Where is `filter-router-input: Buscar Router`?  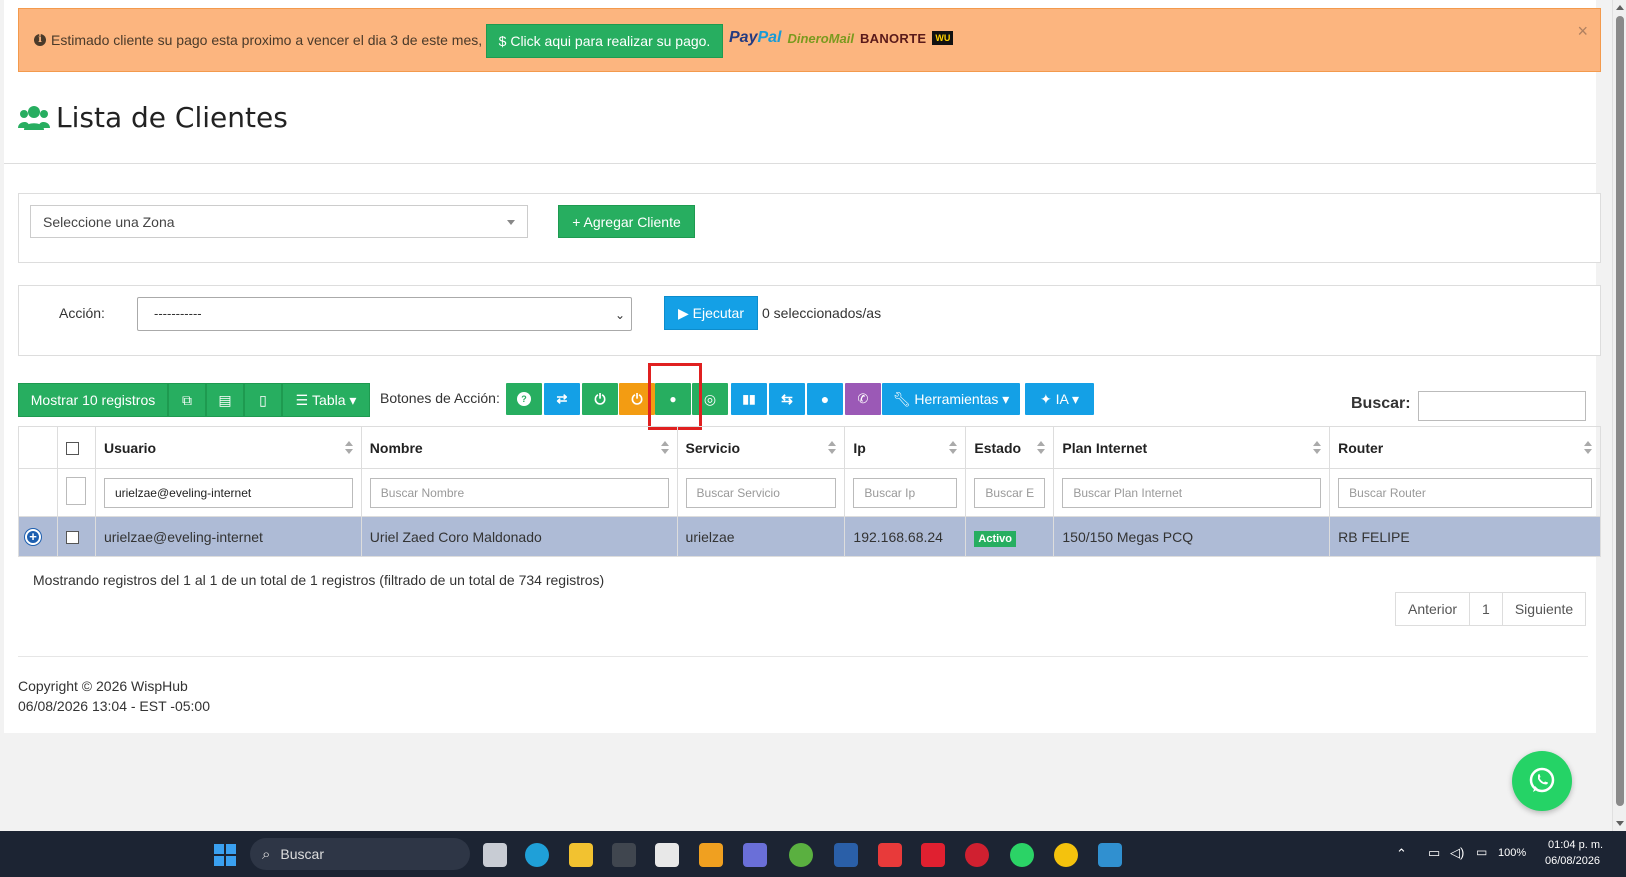
filter-router-input: Buscar Router is located at coordinates (1465, 492).